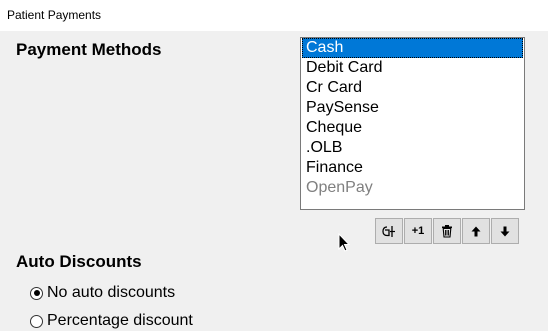  I want to click on radio-button, so click(36, 321).